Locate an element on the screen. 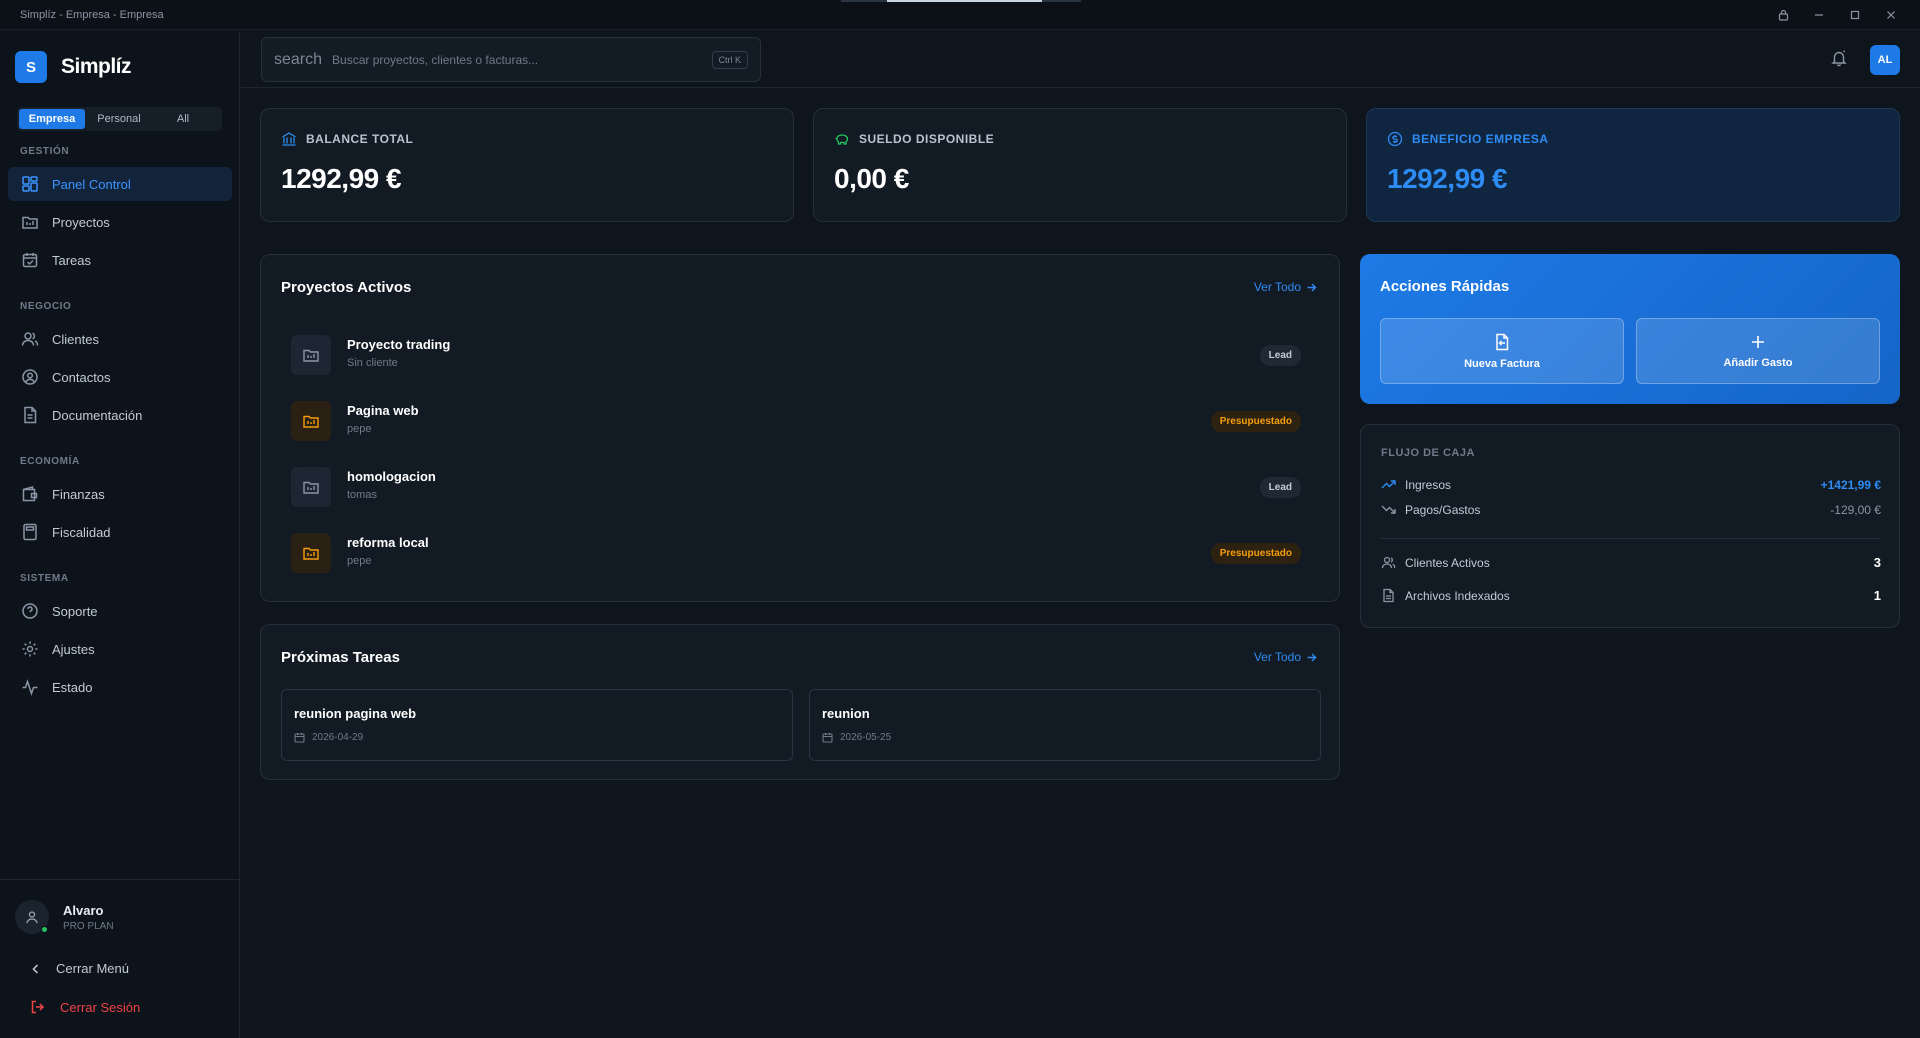 This screenshot has height=1038, width=1920. close-icon is located at coordinates (1891, 15).